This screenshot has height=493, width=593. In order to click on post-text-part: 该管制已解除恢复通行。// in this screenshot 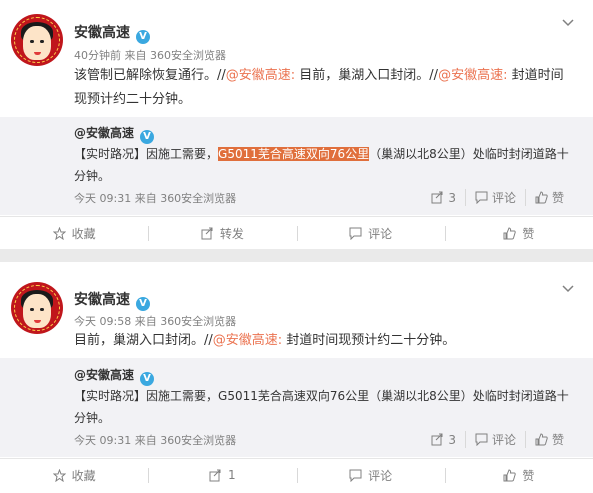, I will do `click(150, 75)`.